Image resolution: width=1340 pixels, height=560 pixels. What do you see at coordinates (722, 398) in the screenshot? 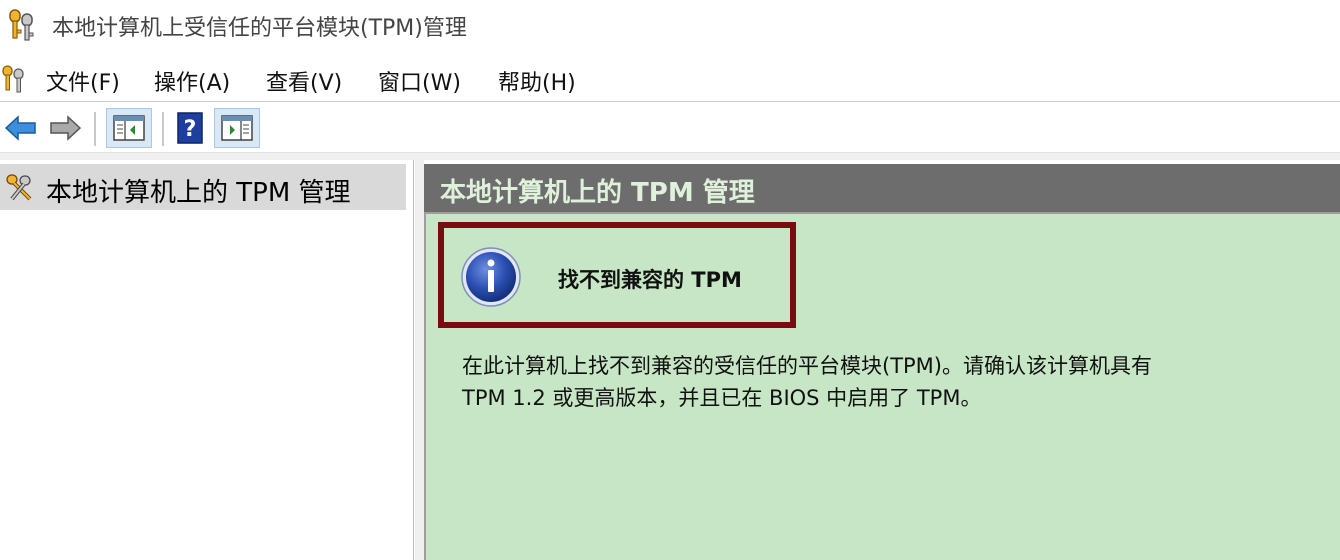
I see `description-line: TPM 1.2 或更高版本，并且已在 BIOS 中启用了 TPM。` at bounding box center [722, 398].